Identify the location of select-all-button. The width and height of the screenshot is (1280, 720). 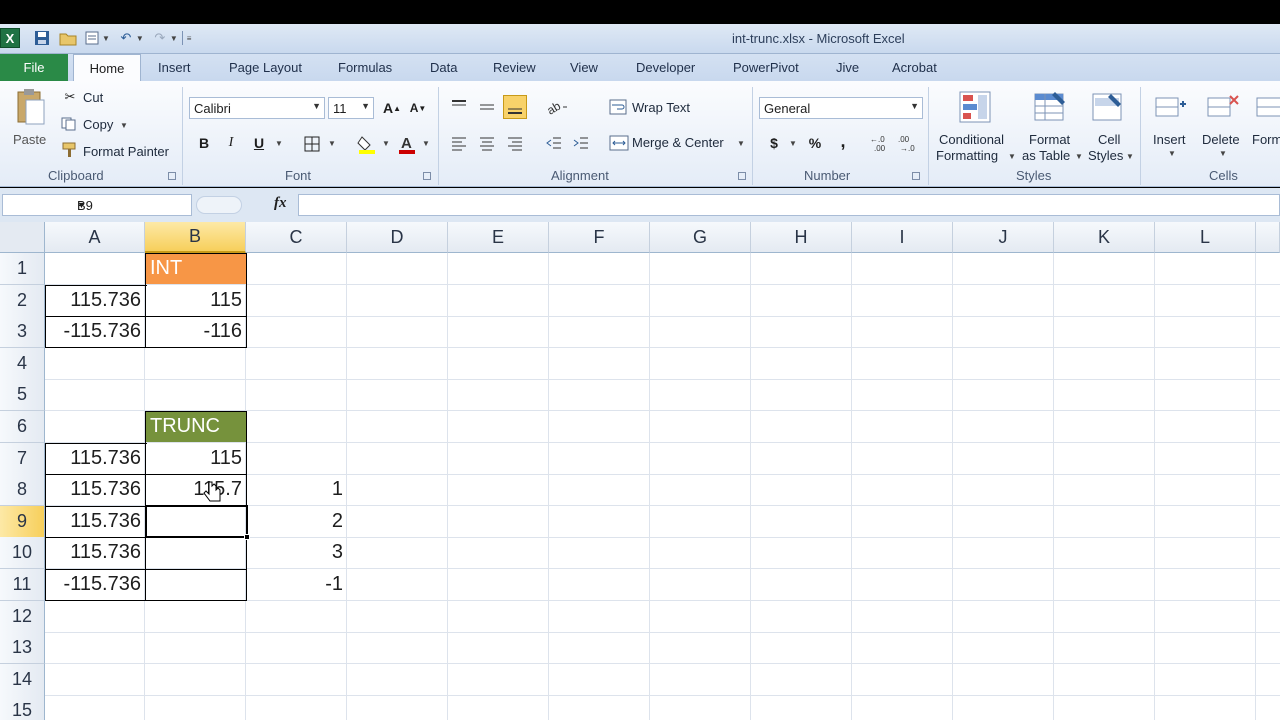
(22, 237).